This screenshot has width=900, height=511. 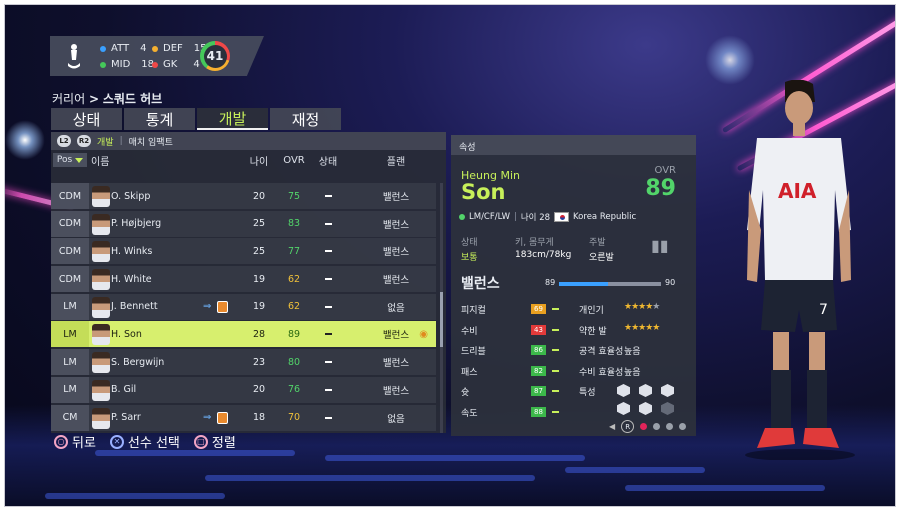 What do you see at coordinates (469, 372) in the screenshot?
I see `attribute-label: 패스` at bounding box center [469, 372].